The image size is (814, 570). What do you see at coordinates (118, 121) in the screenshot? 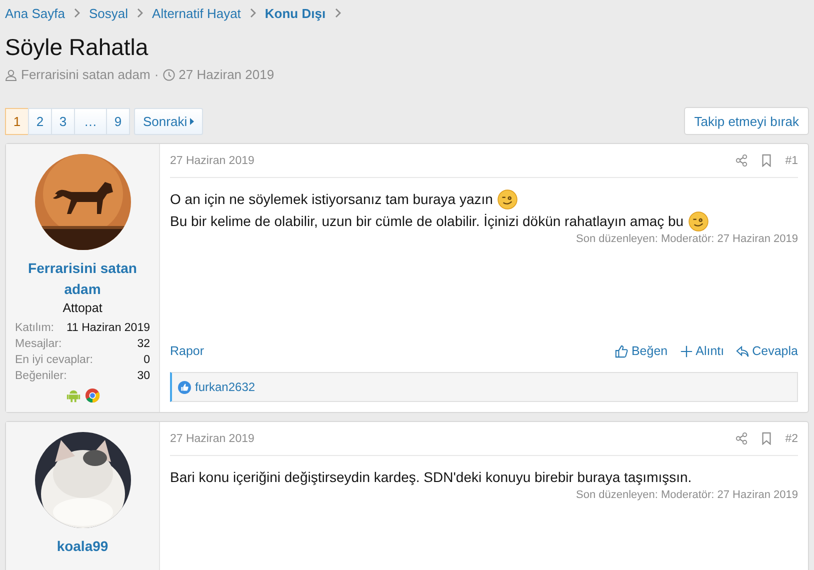
I see `page-link: 9` at bounding box center [118, 121].